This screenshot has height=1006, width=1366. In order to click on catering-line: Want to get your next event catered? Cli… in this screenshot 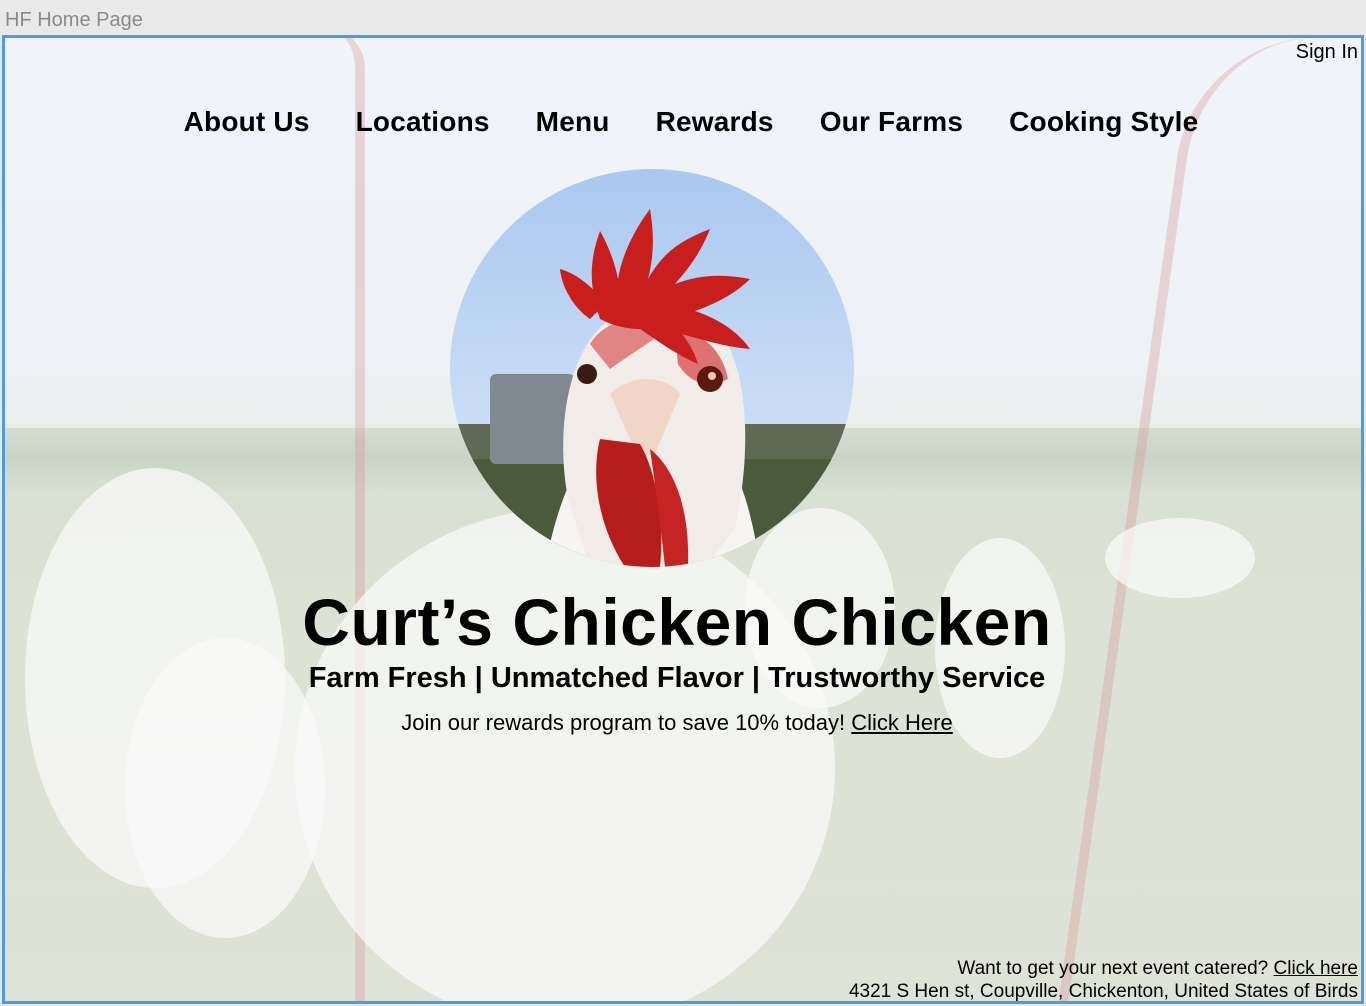, I will do `click(1103, 968)`.